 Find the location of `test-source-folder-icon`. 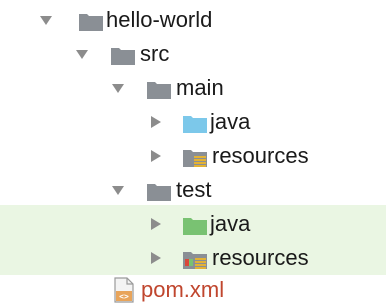

test-source-folder-icon is located at coordinates (195, 226).